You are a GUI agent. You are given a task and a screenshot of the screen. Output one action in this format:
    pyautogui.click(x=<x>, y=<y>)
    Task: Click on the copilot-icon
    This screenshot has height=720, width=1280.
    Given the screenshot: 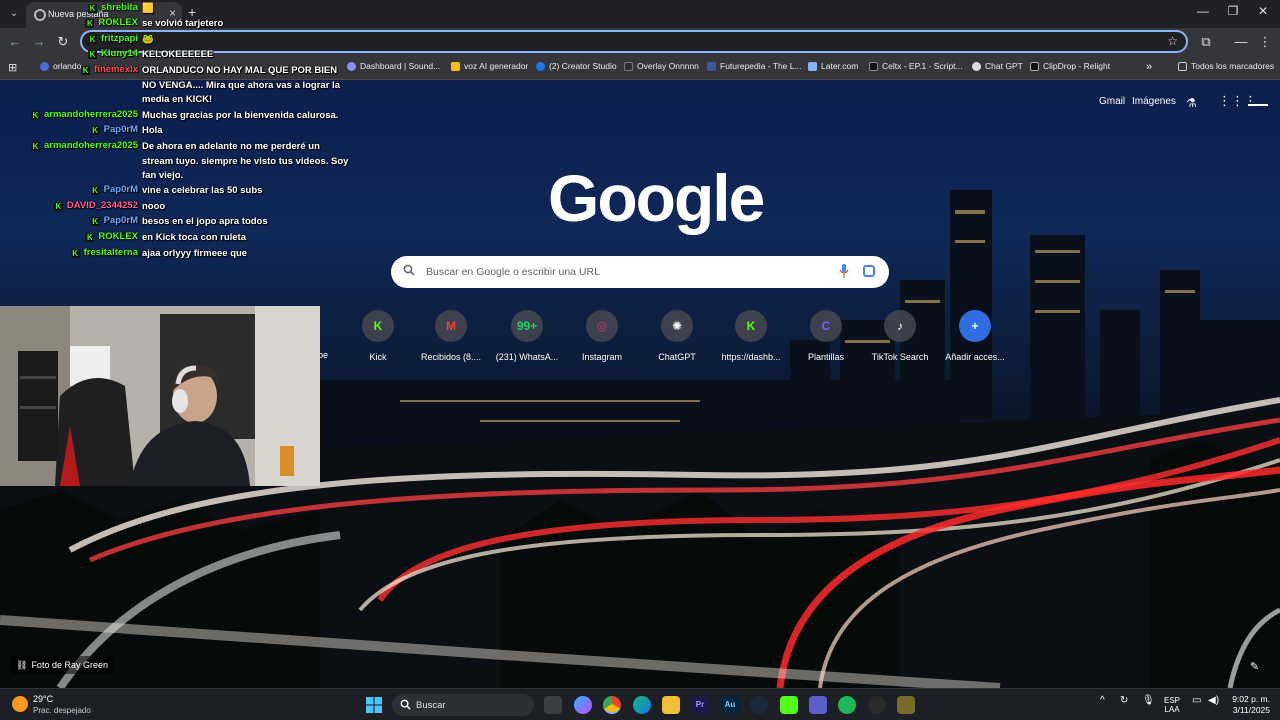 What is the action you would take?
    pyautogui.click(x=583, y=705)
    